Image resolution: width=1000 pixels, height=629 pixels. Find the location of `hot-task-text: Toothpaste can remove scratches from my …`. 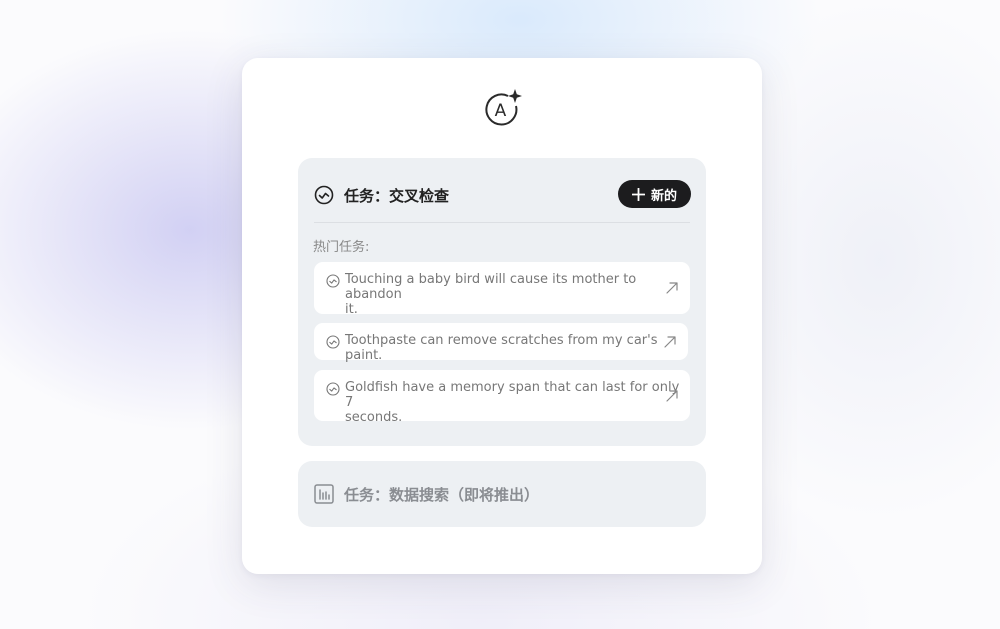

hot-task-text: Toothpaste can remove scratches from my … is located at coordinates (501, 348).